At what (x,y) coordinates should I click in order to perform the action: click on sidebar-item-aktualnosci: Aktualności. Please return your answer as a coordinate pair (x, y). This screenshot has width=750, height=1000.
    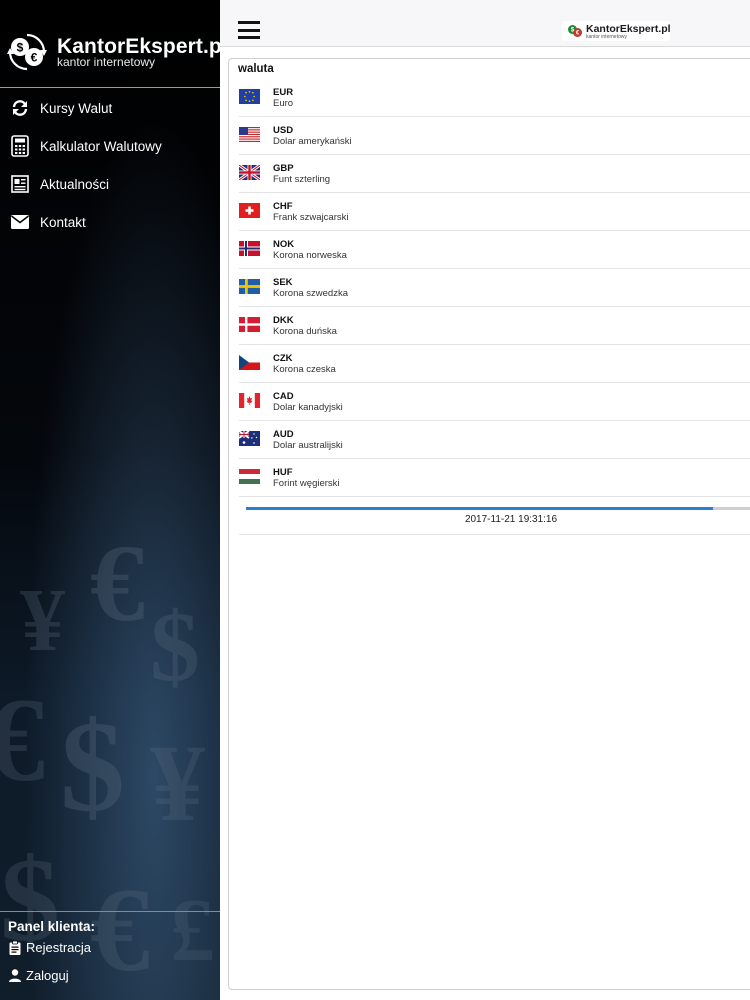
    Looking at the image, I should click on (110, 184).